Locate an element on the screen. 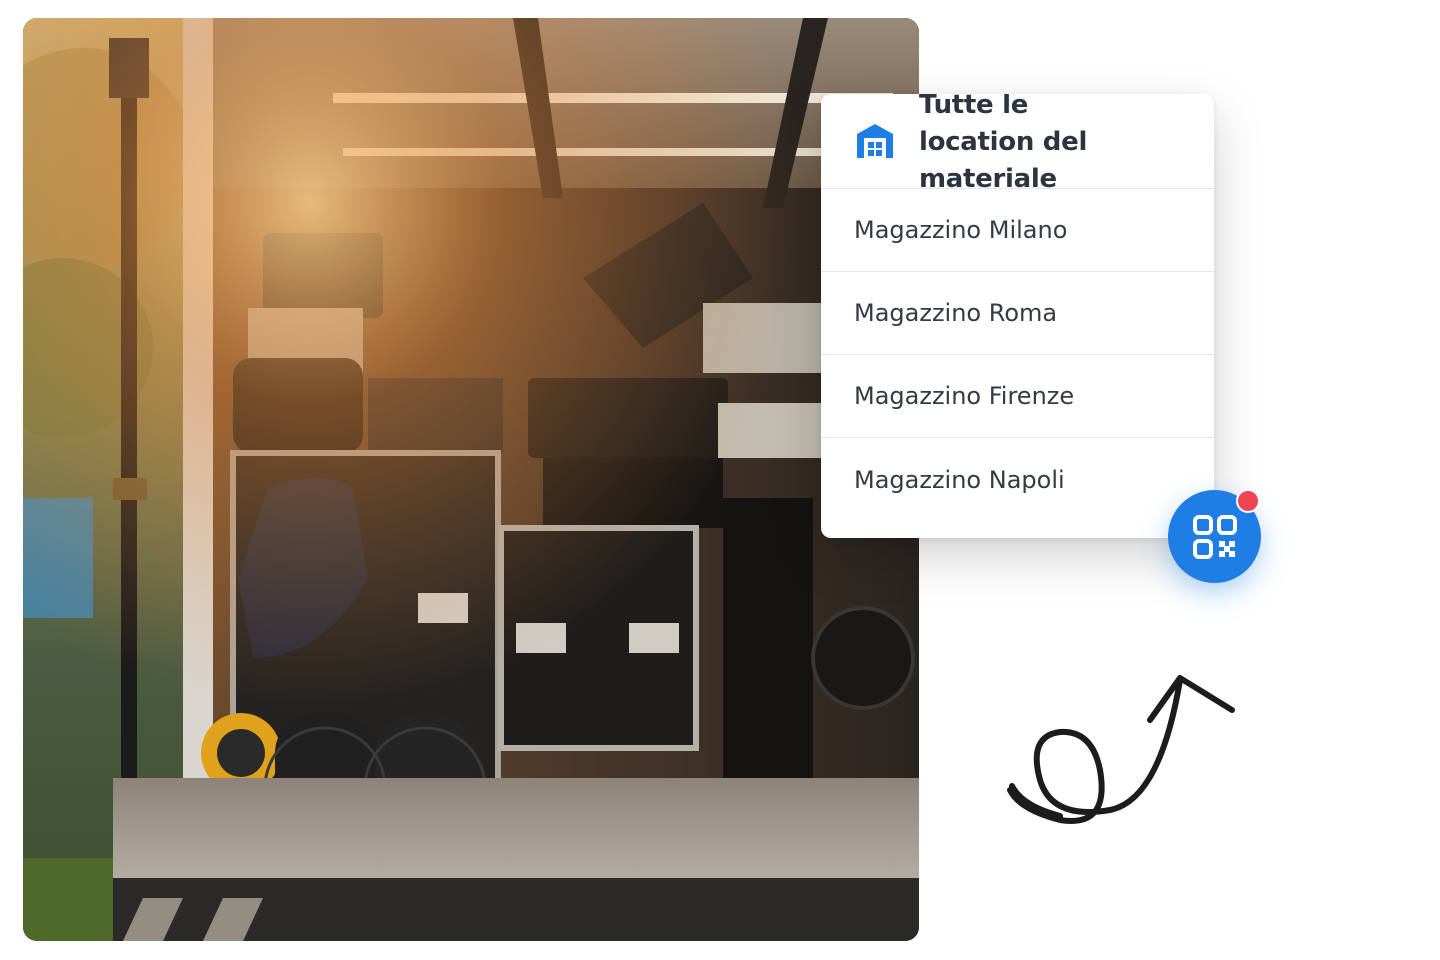  location-card-title: Tutte le location del materiale is located at coordinates (1003, 144).